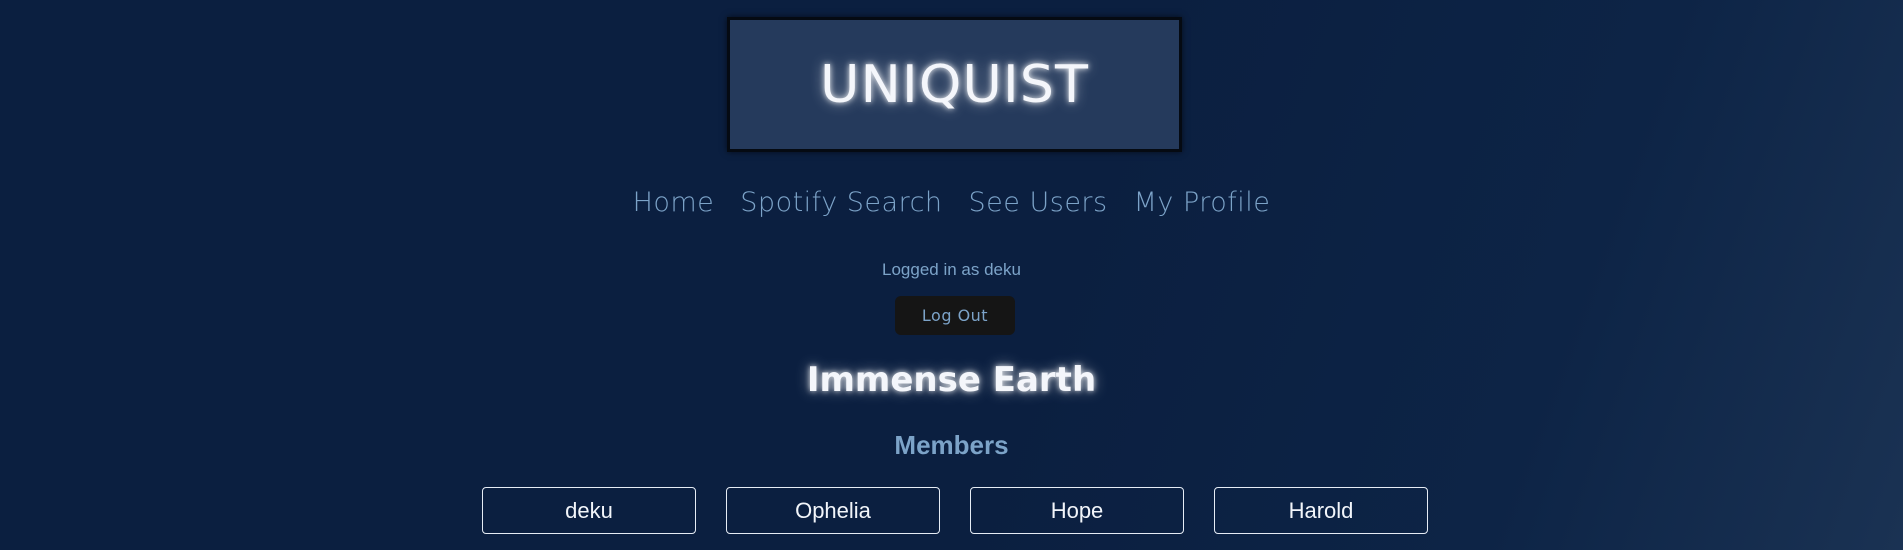 Image resolution: width=1903 pixels, height=550 pixels. Describe the element at coordinates (1321, 510) in the screenshot. I see `member-card: Harold` at that location.